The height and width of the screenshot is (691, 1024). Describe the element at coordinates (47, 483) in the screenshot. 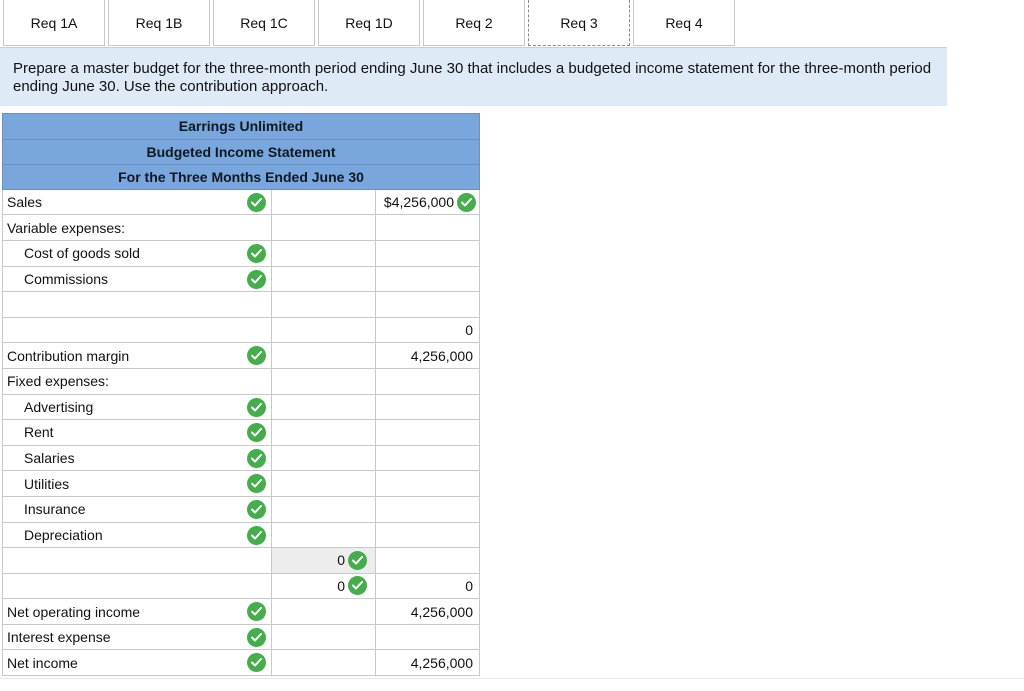

I see `row-label: Utilities` at that location.